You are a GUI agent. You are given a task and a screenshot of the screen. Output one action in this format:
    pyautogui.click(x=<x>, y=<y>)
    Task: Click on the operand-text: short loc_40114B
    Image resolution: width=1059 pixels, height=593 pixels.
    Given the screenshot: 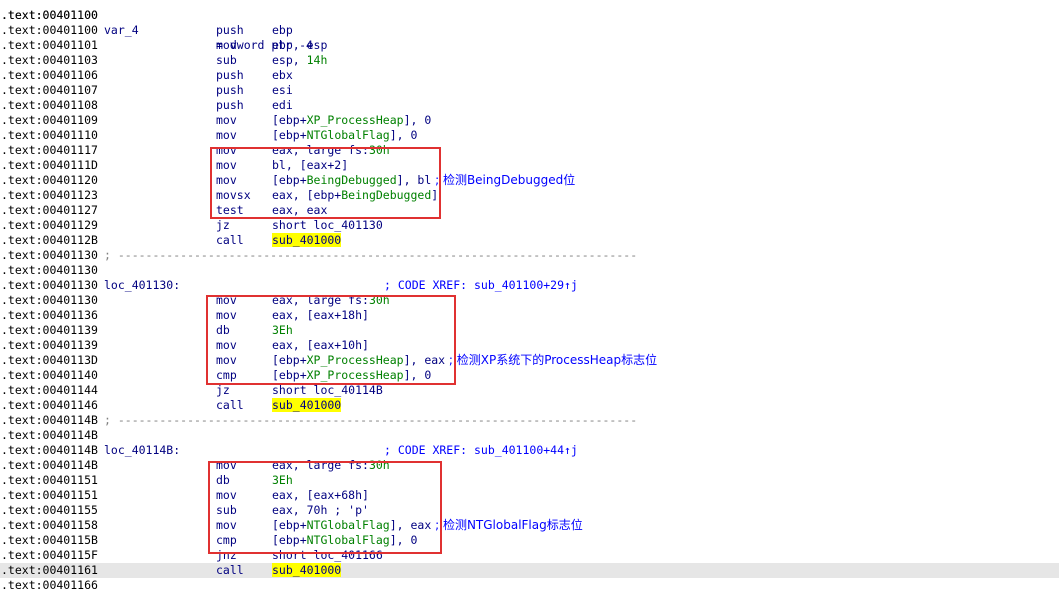 What is the action you would take?
    pyautogui.click(x=327, y=390)
    